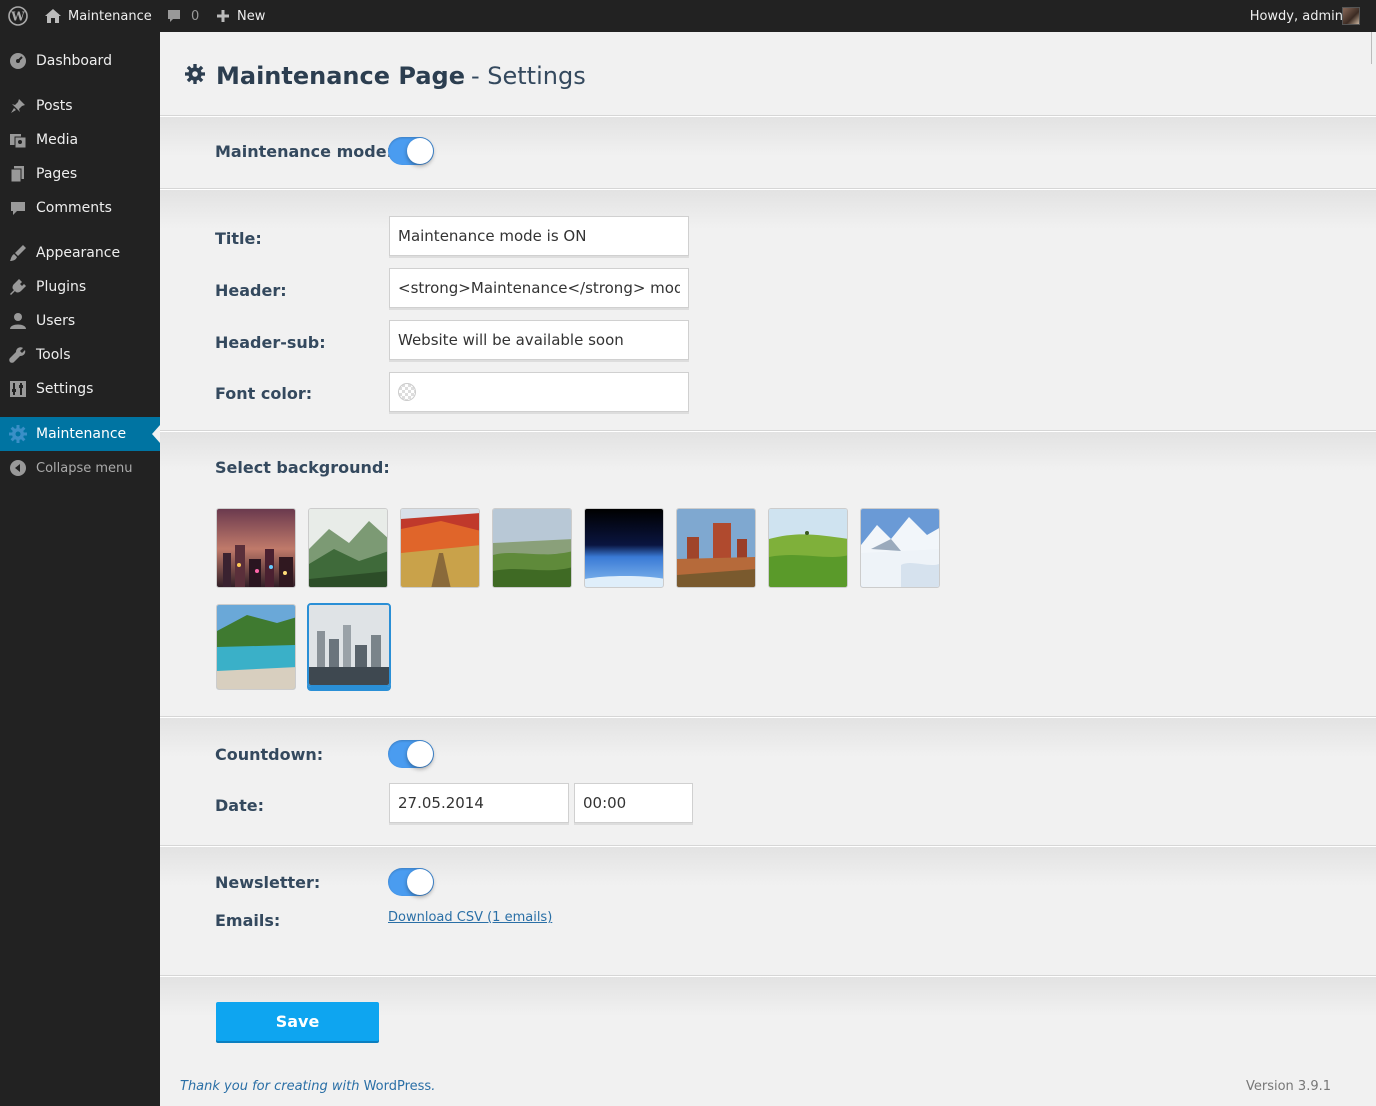 The image size is (1376, 1106). What do you see at coordinates (539, 340) in the screenshot?
I see `header-sub-input` at bounding box center [539, 340].